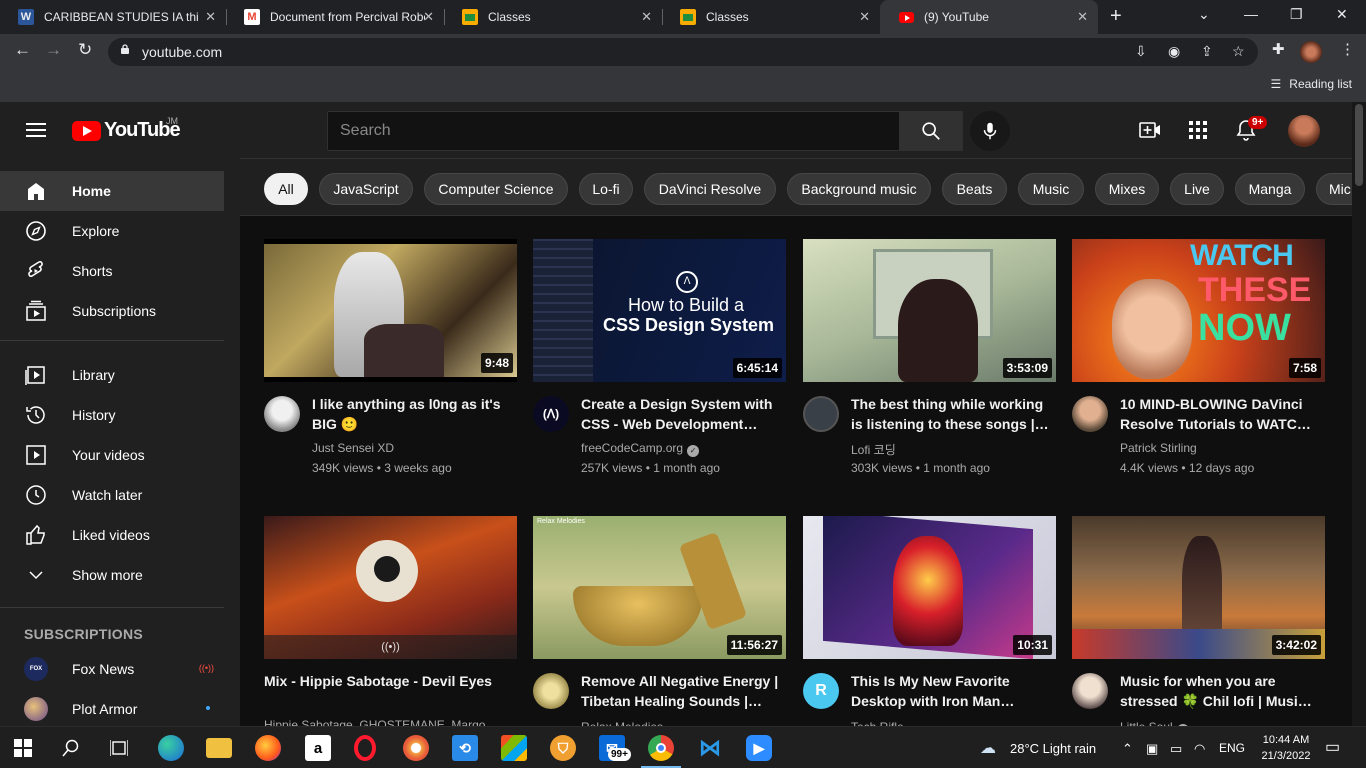 Image resolution: width=1366 pixels, height=768 pixels. What do you see at coordinates (1176, 749) in the screenshot?
I see `battery-icon: ▭` at bounding box center [1176, 749].